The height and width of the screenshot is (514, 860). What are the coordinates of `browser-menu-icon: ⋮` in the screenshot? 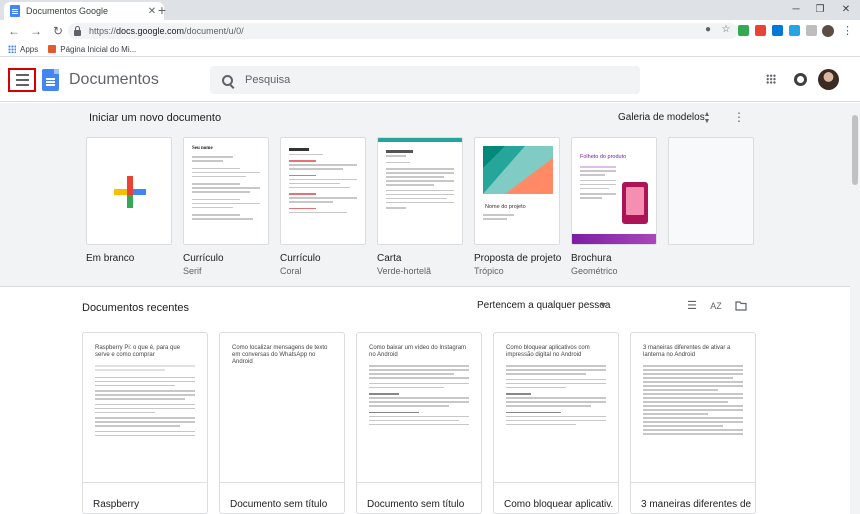 It's located at (847, 31).